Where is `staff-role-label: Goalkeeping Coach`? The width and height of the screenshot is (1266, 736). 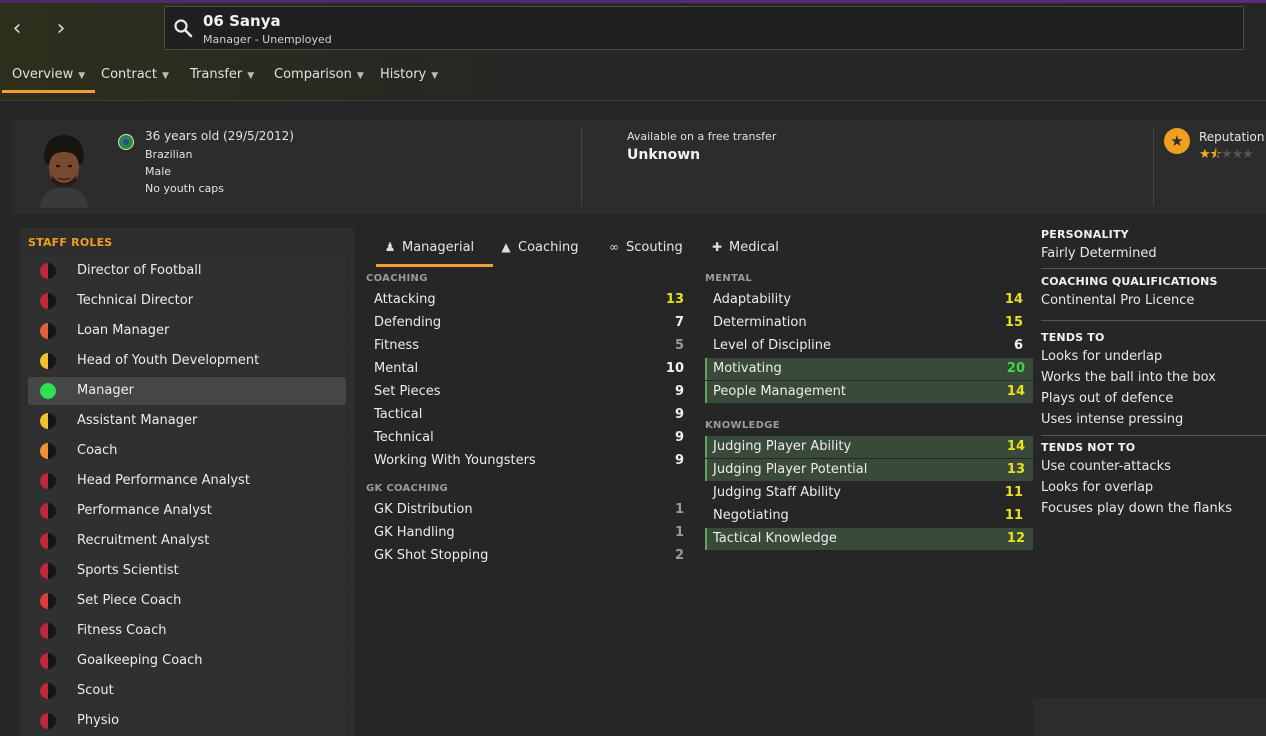
staff-role-label: Goalkeeping Coach is located at coordinates (140, 660).